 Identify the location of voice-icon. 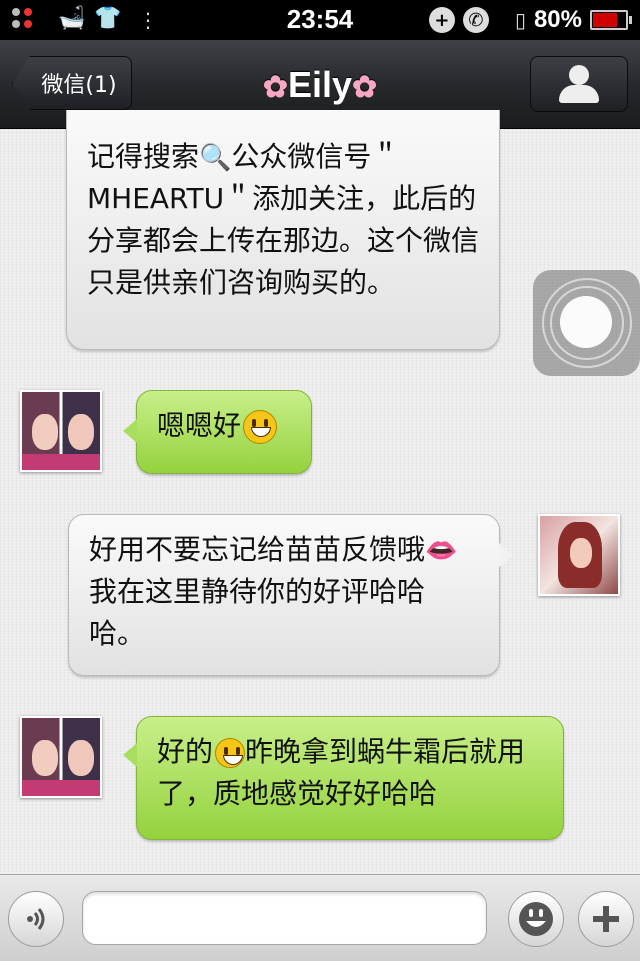
(36, 919).